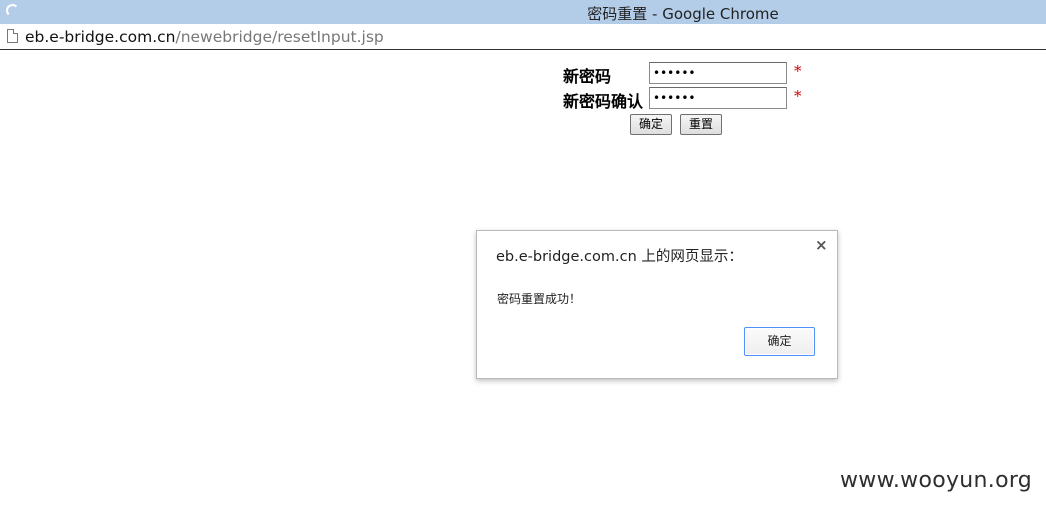 Image resolution: width=1046 pixels, height=511 pixels. I want to click on page-icon, so click(12, 36).